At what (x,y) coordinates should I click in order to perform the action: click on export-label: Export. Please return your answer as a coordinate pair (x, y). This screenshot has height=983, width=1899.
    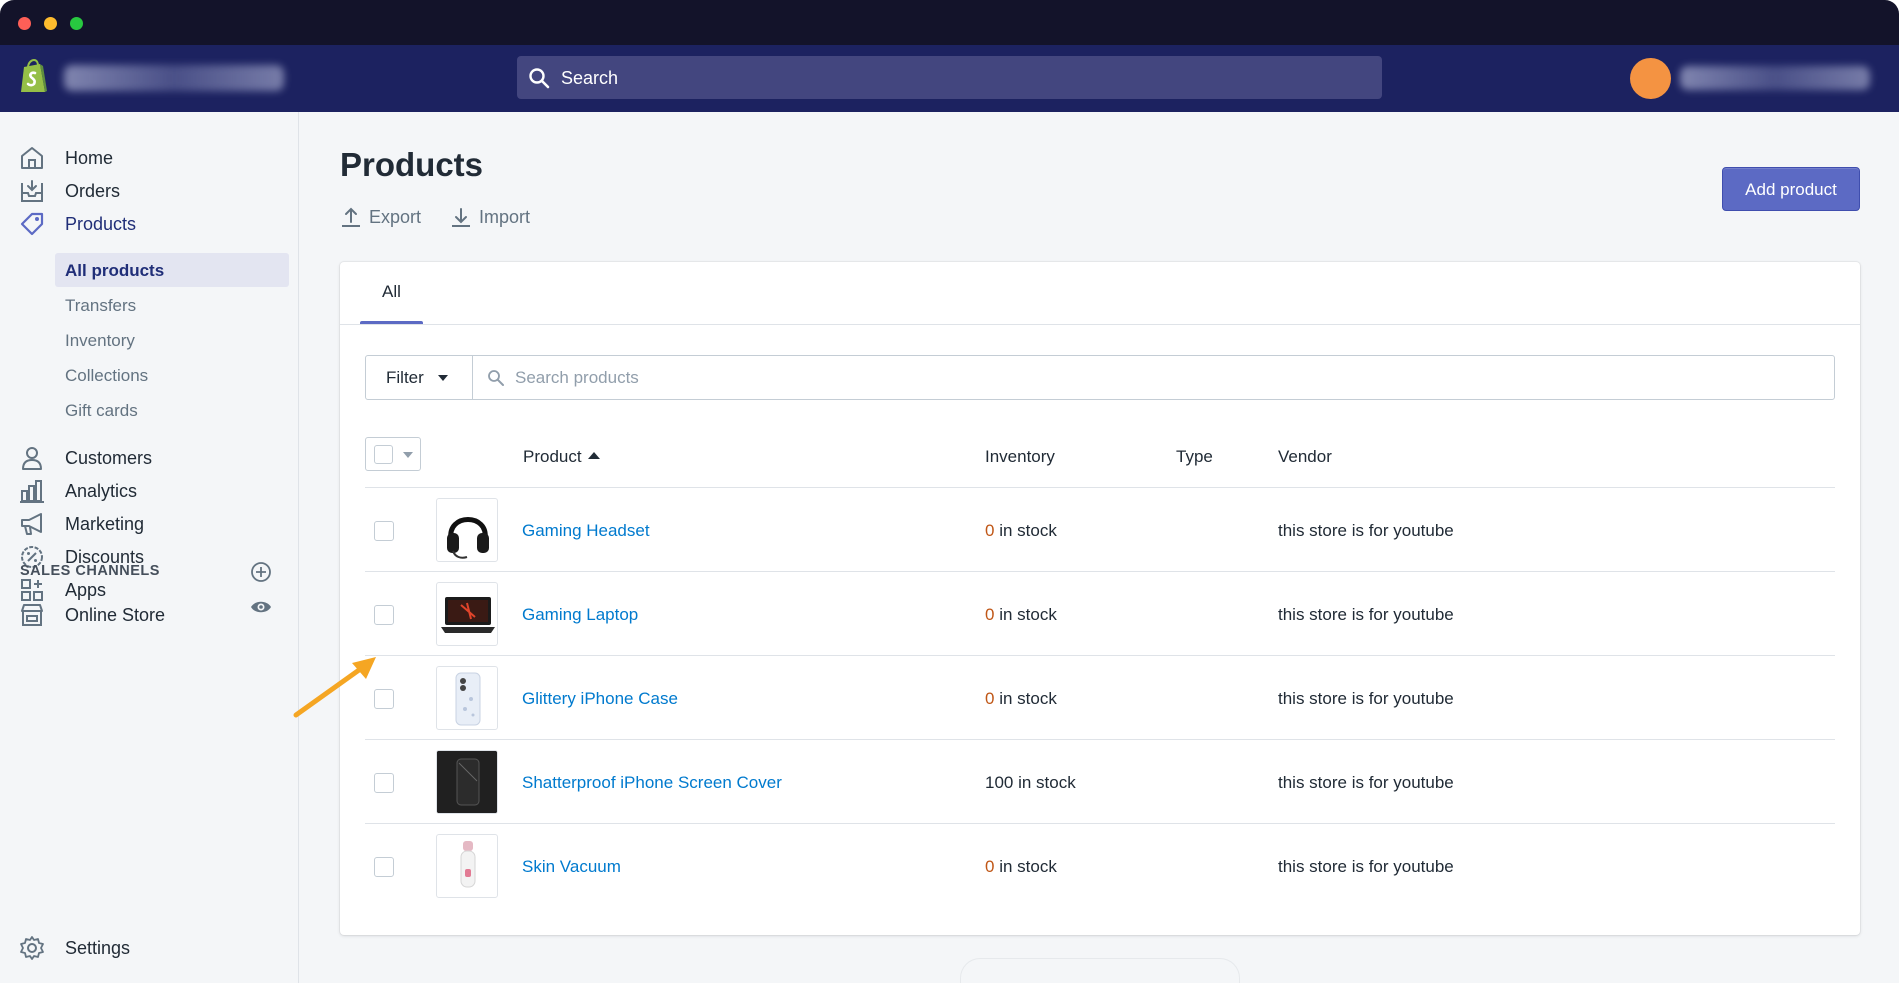
    Looking at the image, I should click on (395, 216).